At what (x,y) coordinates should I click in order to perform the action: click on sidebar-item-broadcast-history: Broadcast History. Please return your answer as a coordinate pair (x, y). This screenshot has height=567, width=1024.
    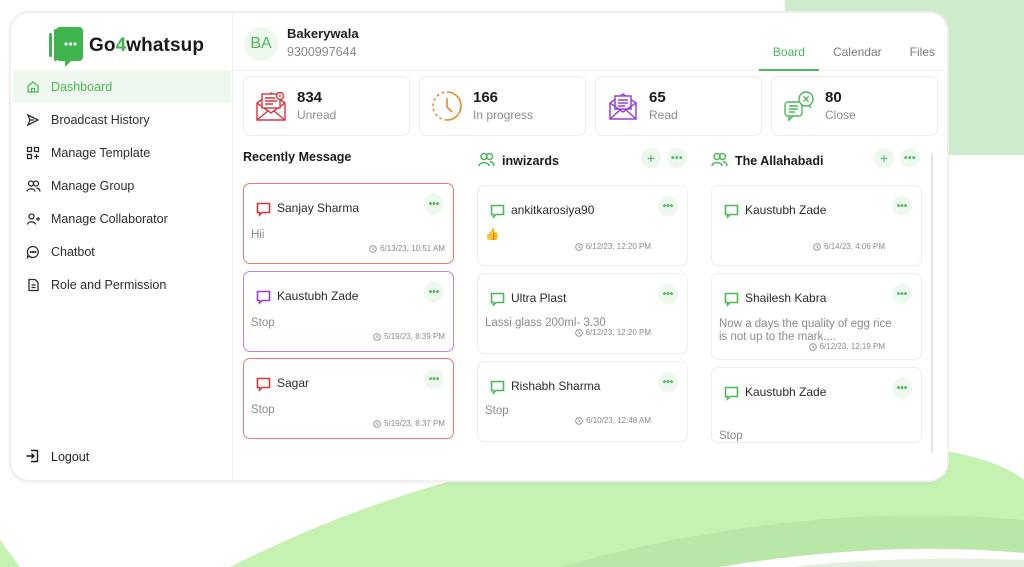
    Looking at the image, I should click on (122, 119).